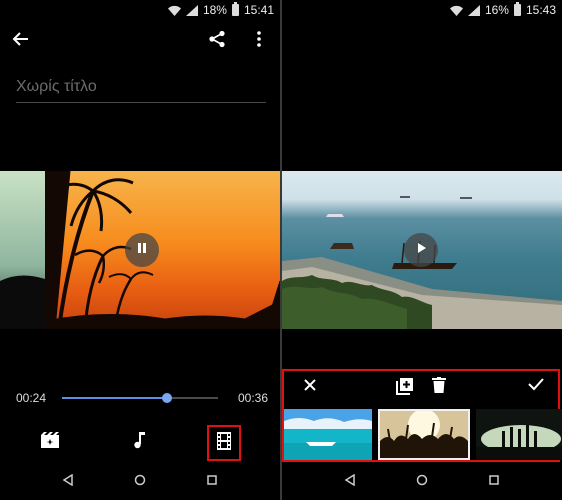  What do you see at coordinates (536, 386) in the screenshot?
I see `check-icon` at bounding box center [536, 386].